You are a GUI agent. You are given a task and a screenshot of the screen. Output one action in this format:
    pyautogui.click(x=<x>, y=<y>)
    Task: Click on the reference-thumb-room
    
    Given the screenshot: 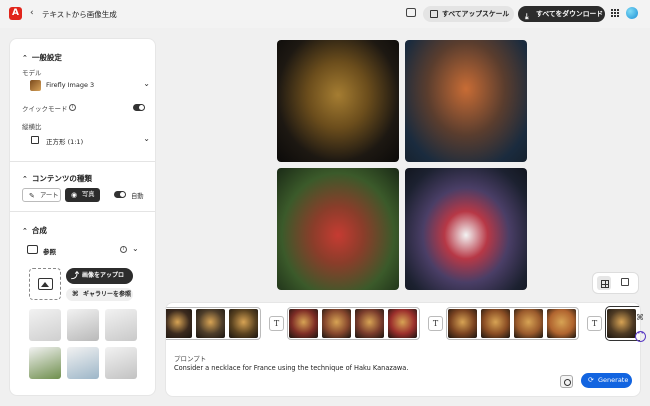 What is the action you would take?
    pyautogui.click(x=121, y=325)
    